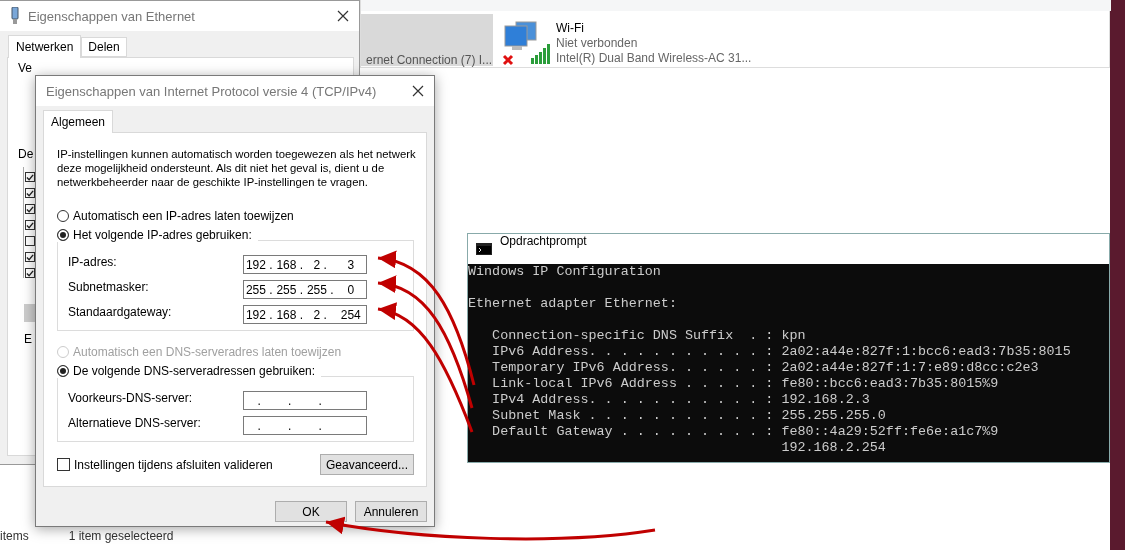 The width and height of the screenshot is (1125, 550). Describe the element at coordinates (207, 352) in the screenshot. I see `radio-label: Automatisch een DNS-serveradres laten toewijzen` at that location.